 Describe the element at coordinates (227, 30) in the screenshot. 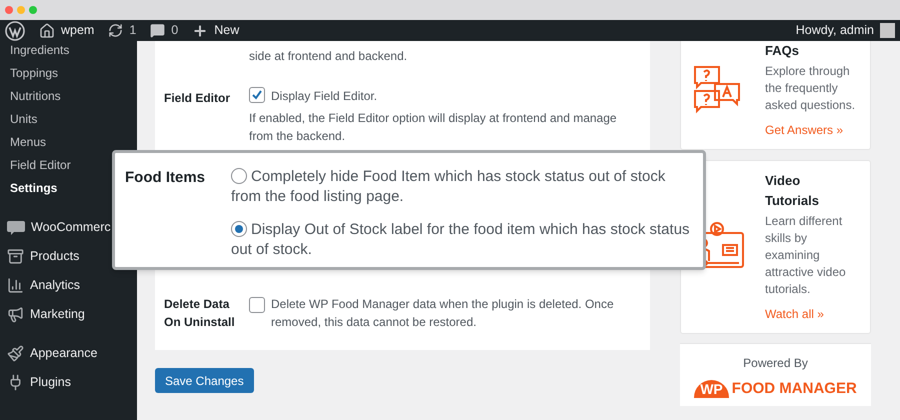

I see `admin-bar-link: New` at that location.